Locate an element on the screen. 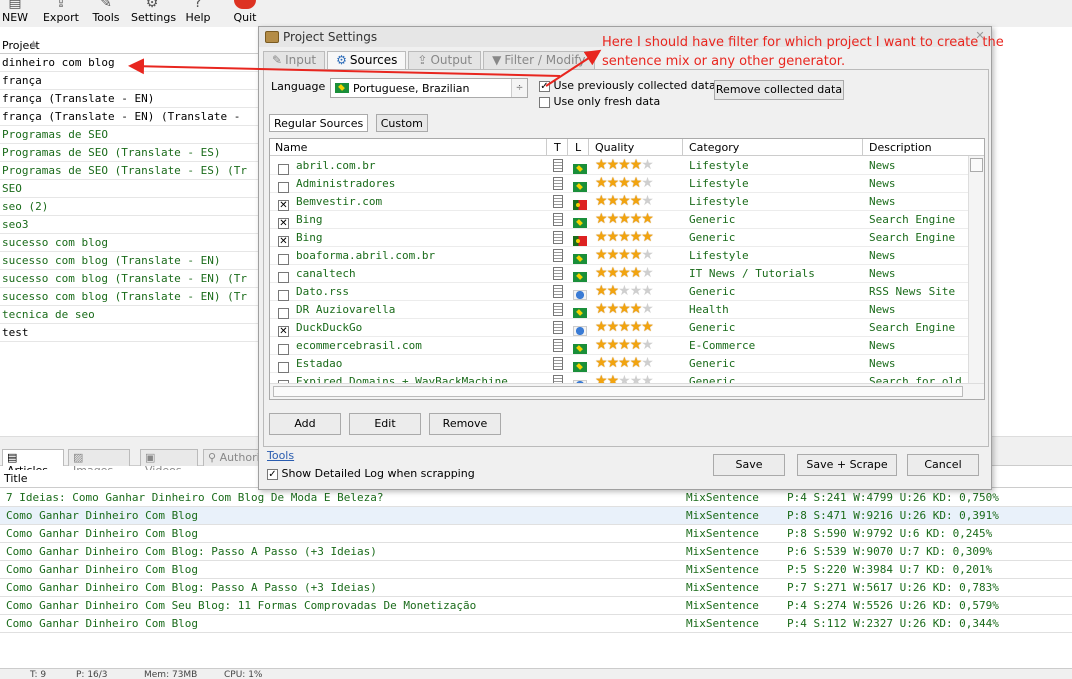 The image size is (1072, 679). tab-videos: ▣ Videos is located at coordinates (169, 463).